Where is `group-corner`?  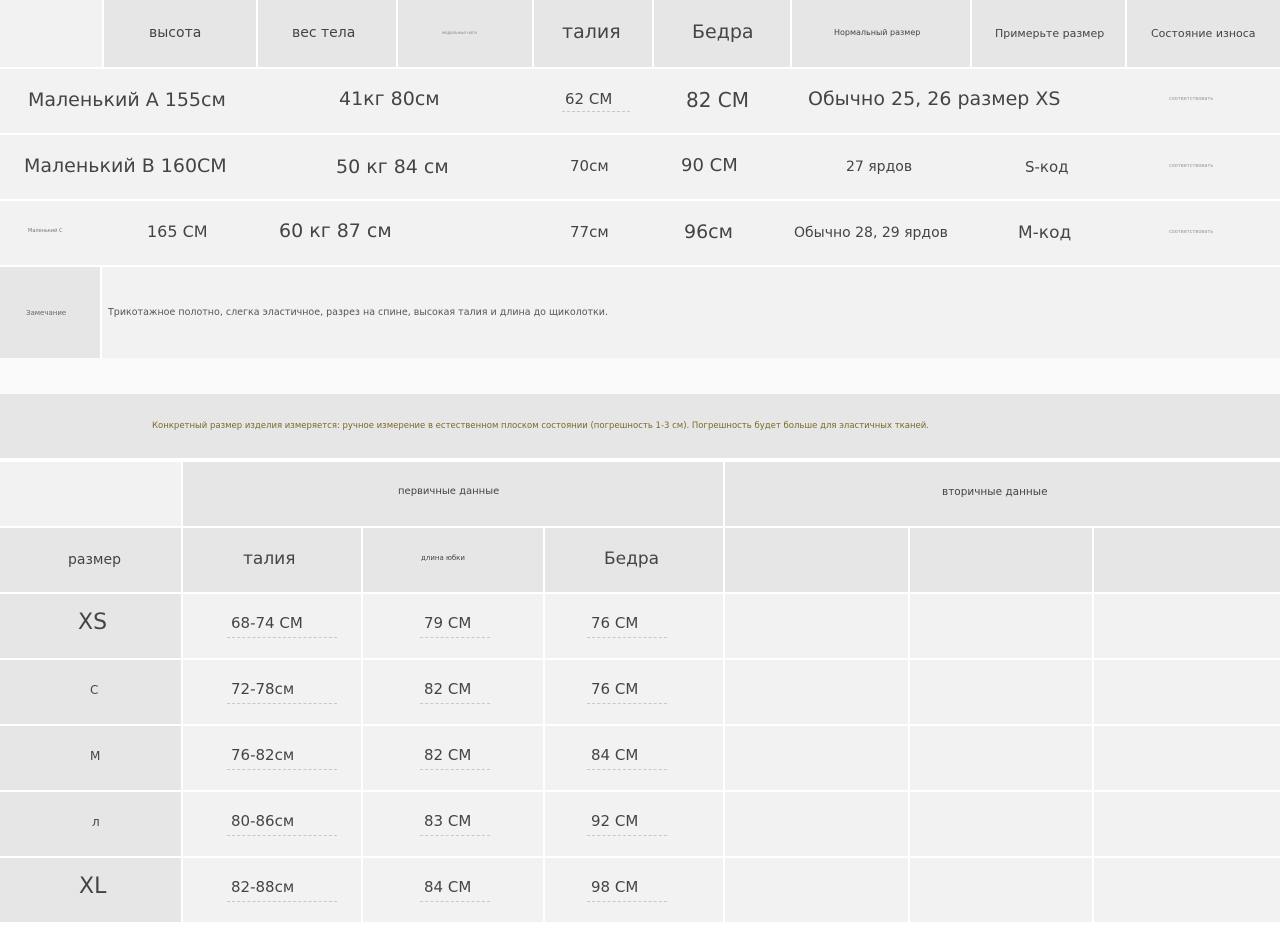
group-corner is located at coordinates (90, 494).